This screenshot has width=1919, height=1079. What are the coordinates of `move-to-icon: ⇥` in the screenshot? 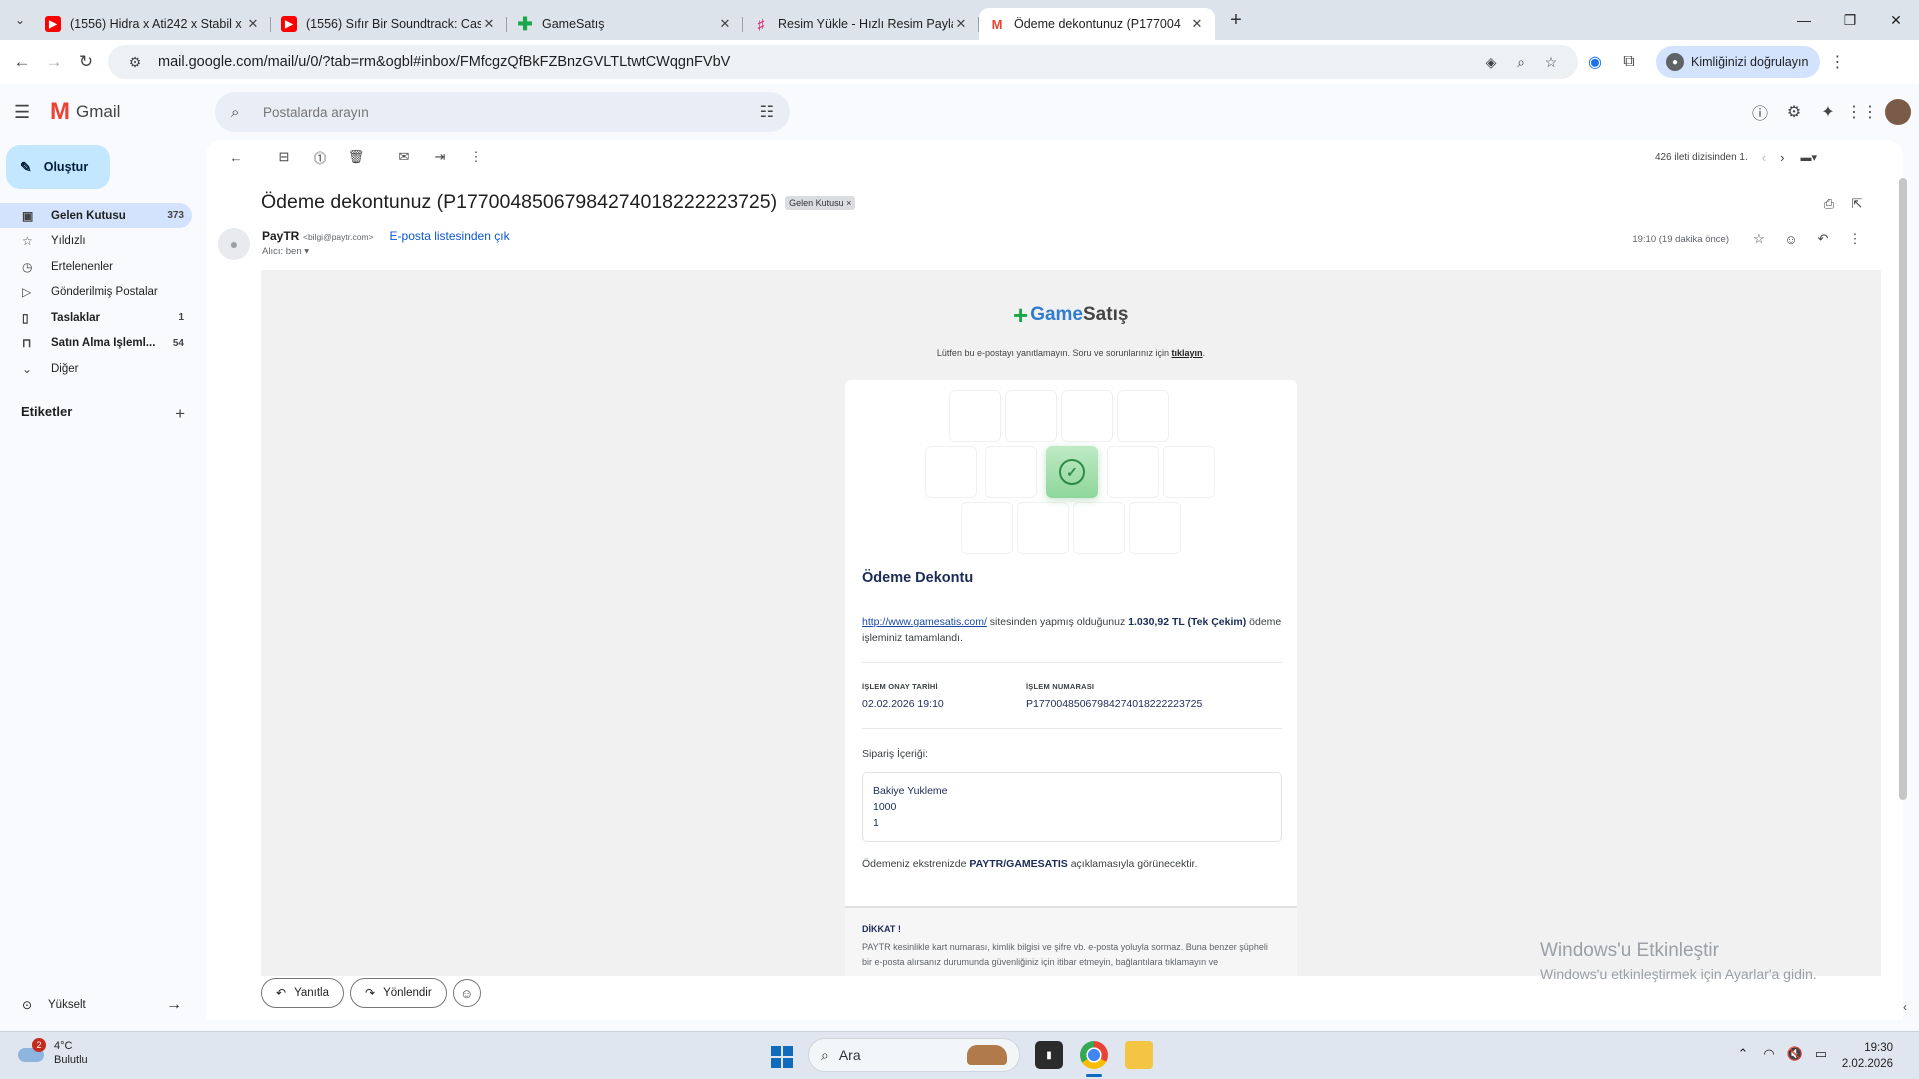 It's located at (440, 157).